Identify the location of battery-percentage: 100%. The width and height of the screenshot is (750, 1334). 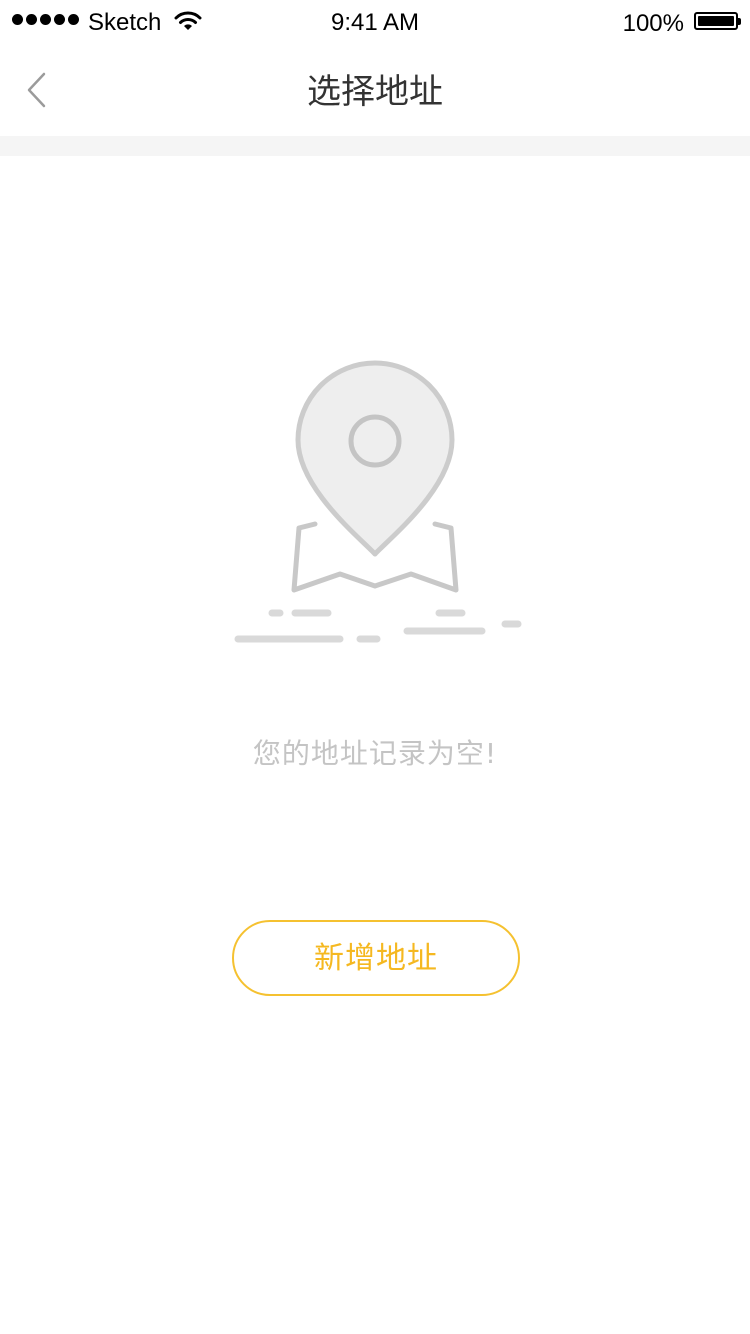
(653, 23).